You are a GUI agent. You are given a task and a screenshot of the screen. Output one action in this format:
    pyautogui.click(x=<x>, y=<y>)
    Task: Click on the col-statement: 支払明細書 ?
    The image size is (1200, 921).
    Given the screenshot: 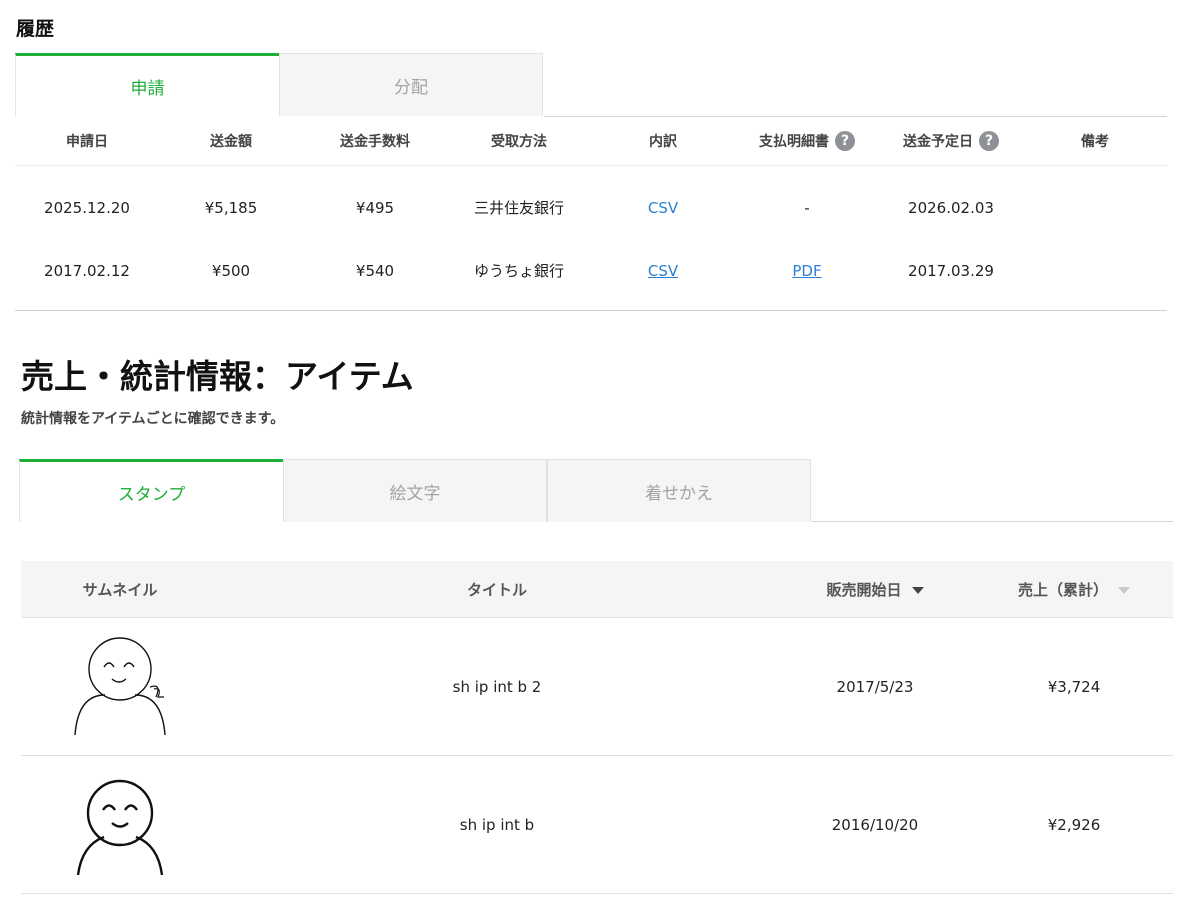 What is the action you would take?
    pyautogui.click(x=807, y=141)
    